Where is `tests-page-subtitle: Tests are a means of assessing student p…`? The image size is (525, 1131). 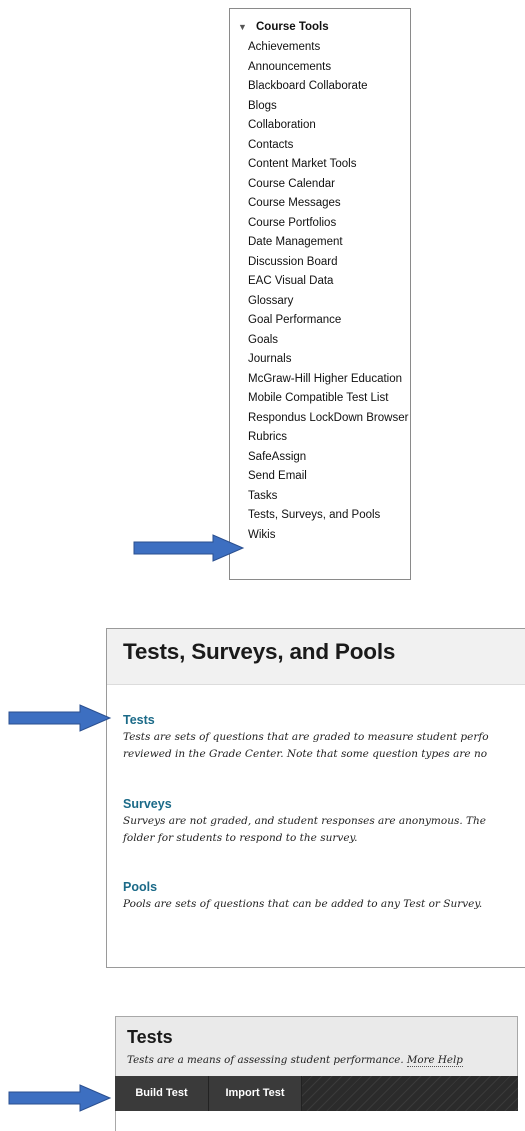
tests-page-subtitle: Tests are a means of assessing student p… is located at coordinates (295, 1060).